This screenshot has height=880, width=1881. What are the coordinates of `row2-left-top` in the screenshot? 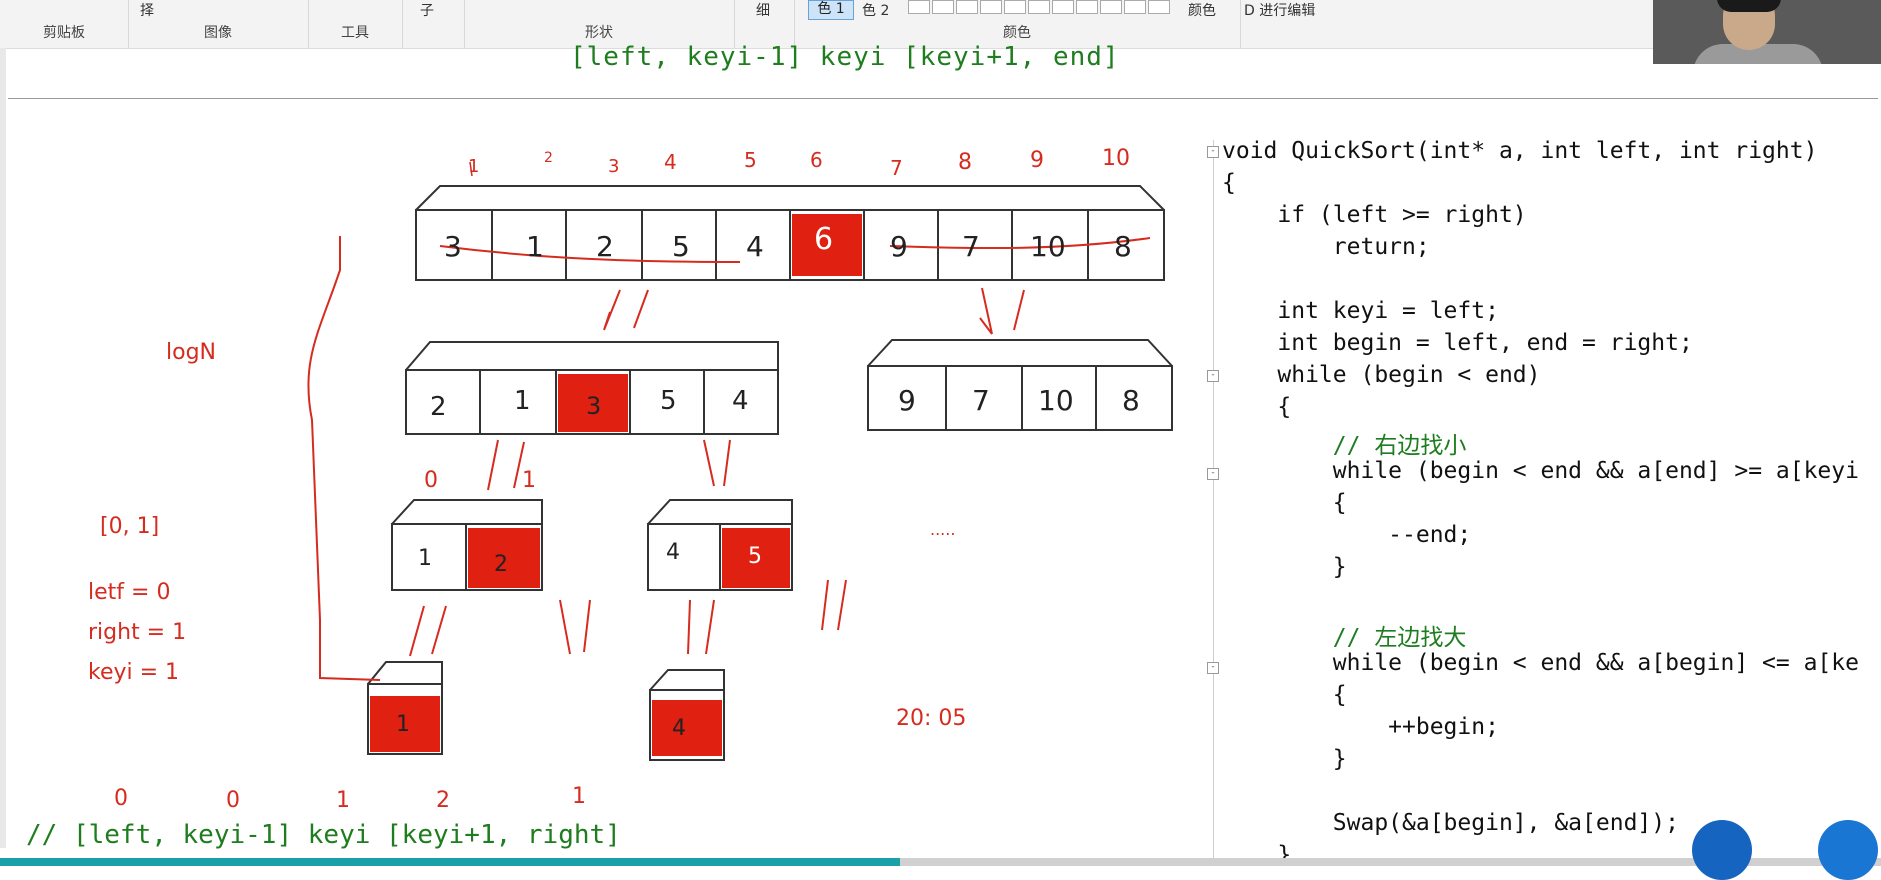 It's located at (592, 356).